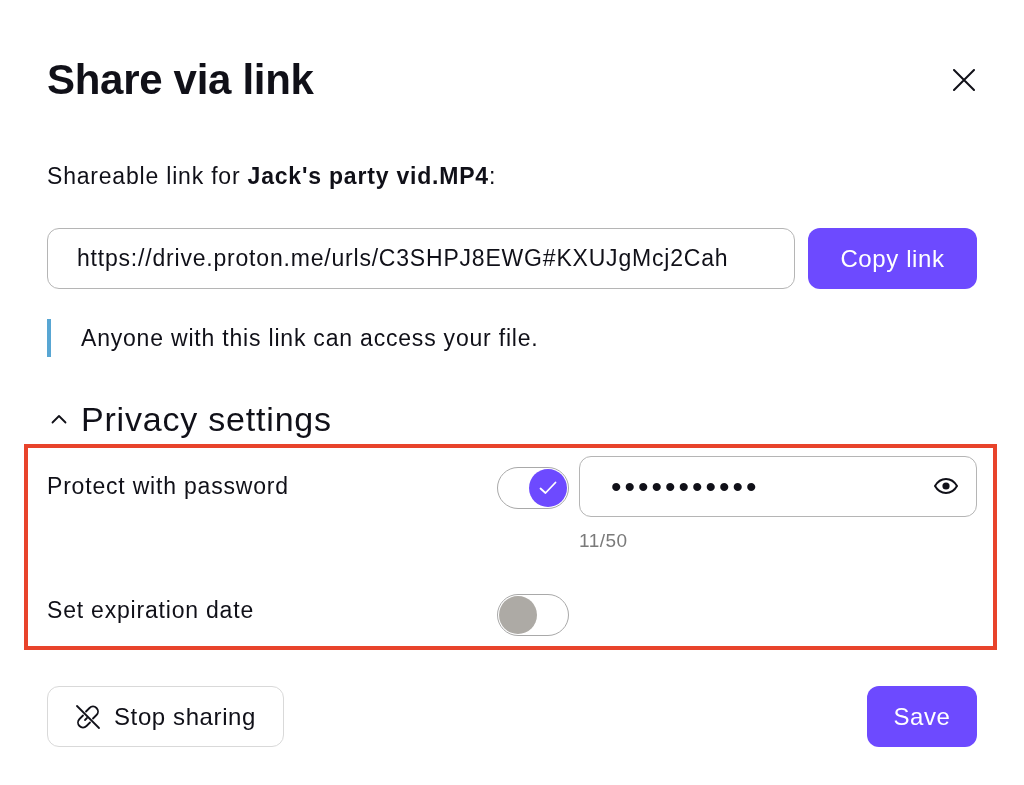 The width and height of the screenshot is (1024, 785). Describe the element at coordinates (548, 488) in the screenshot. I see `check-icon` at that location.